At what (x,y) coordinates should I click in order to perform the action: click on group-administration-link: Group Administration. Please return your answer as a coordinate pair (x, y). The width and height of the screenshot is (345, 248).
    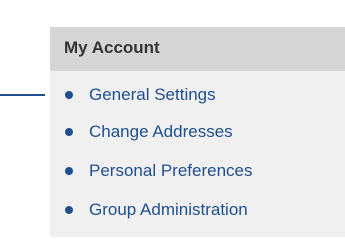
    Looking at the image, I should click on (168, 210).